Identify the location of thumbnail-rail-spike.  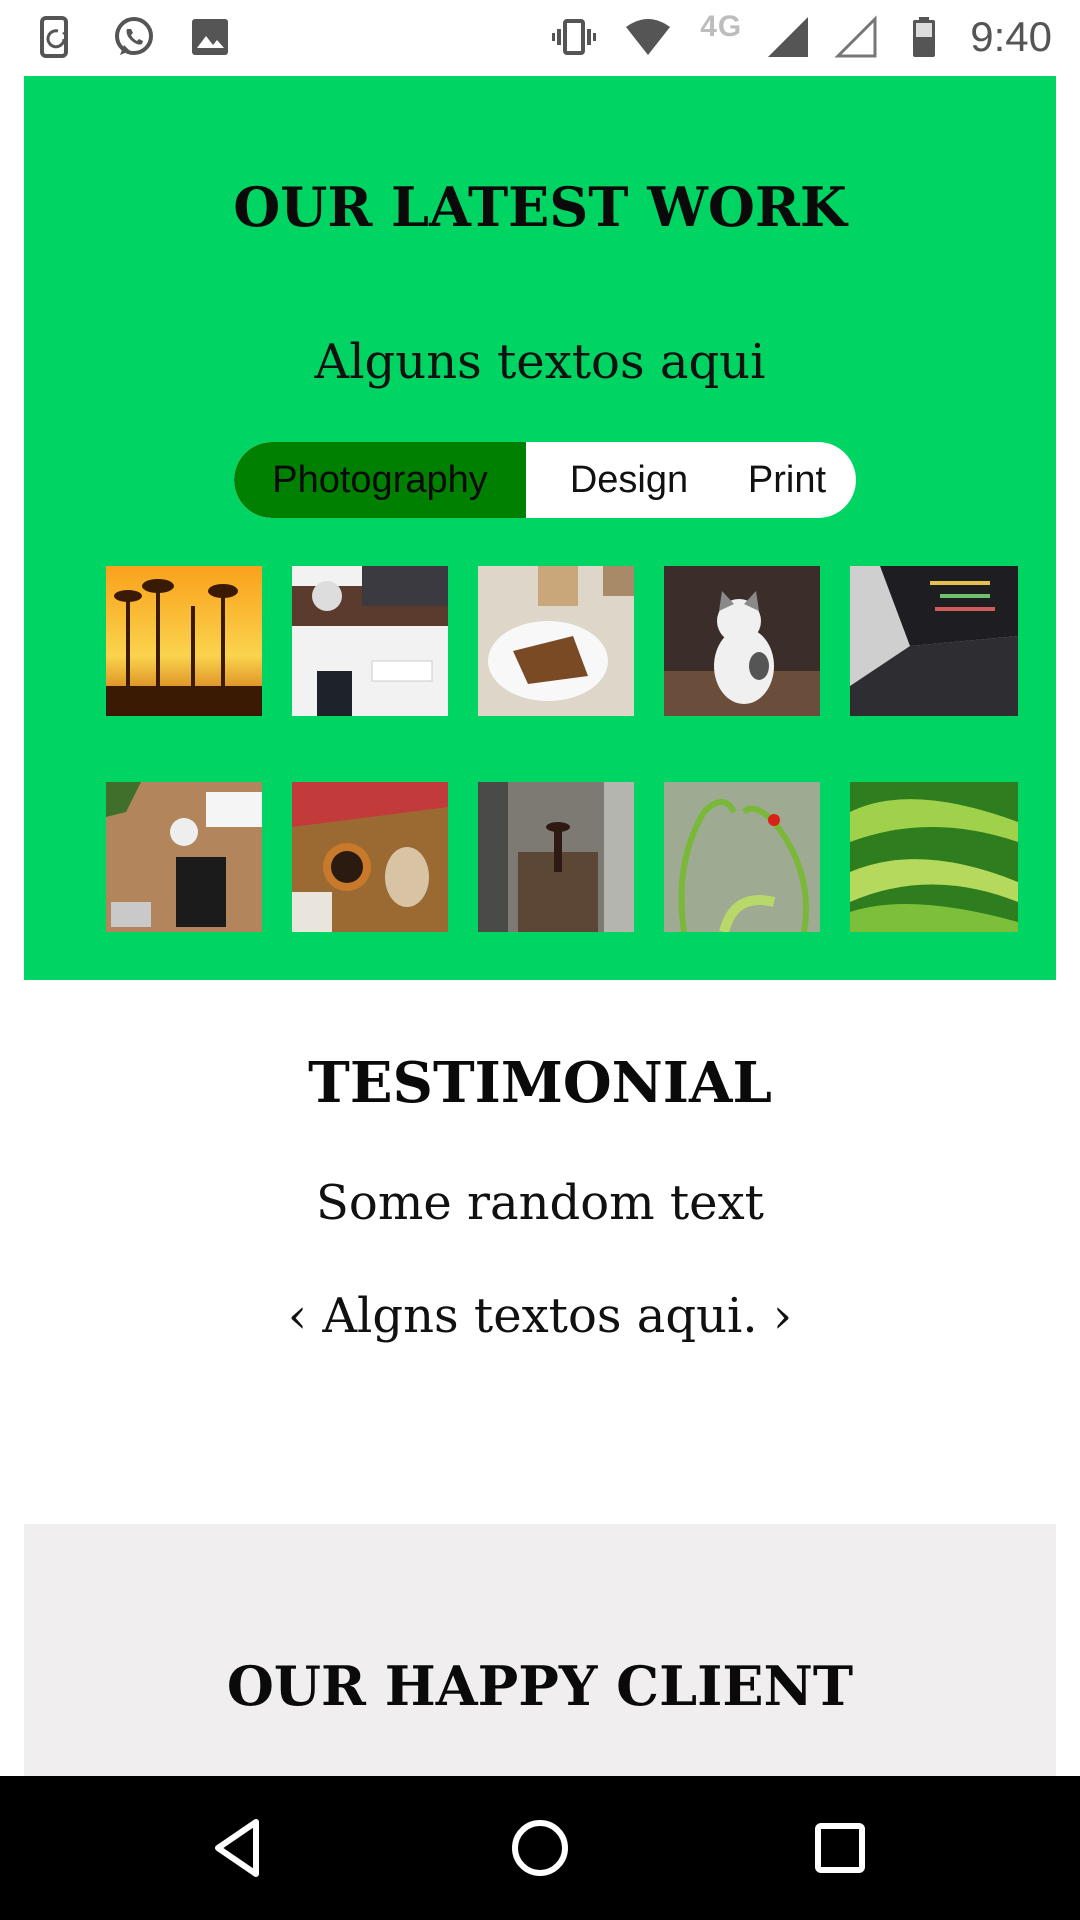
(556, 857).